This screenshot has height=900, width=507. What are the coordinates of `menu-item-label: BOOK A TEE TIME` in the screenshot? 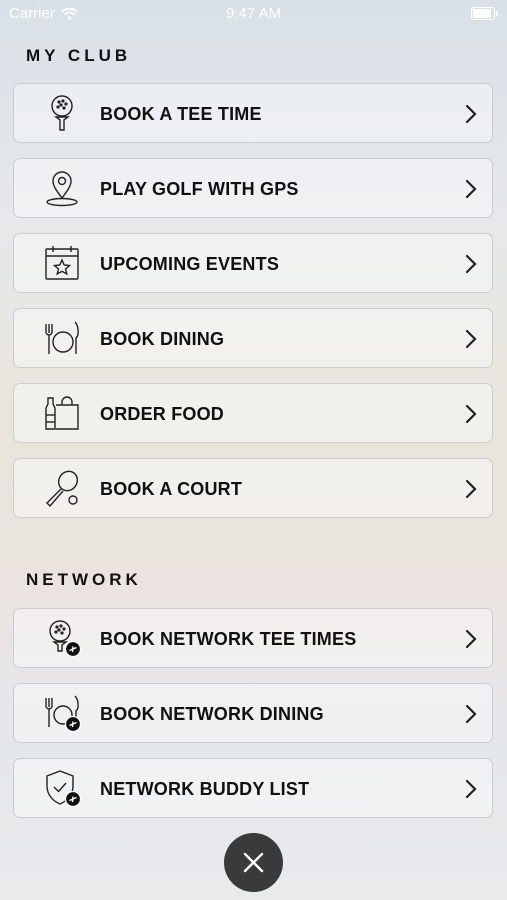 It's located at (181, 114).